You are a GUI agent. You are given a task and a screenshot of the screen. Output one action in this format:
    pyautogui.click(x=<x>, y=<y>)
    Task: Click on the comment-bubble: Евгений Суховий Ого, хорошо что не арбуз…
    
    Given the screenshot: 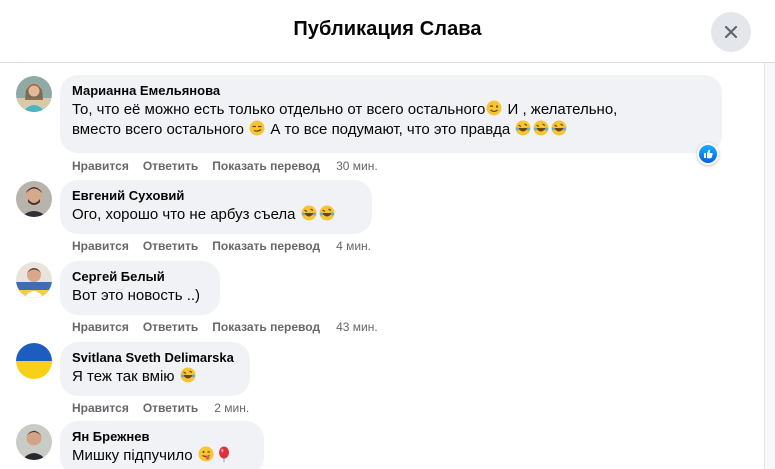 What is the action you would take?
    pyautogui.click(x=216, y=207)
    